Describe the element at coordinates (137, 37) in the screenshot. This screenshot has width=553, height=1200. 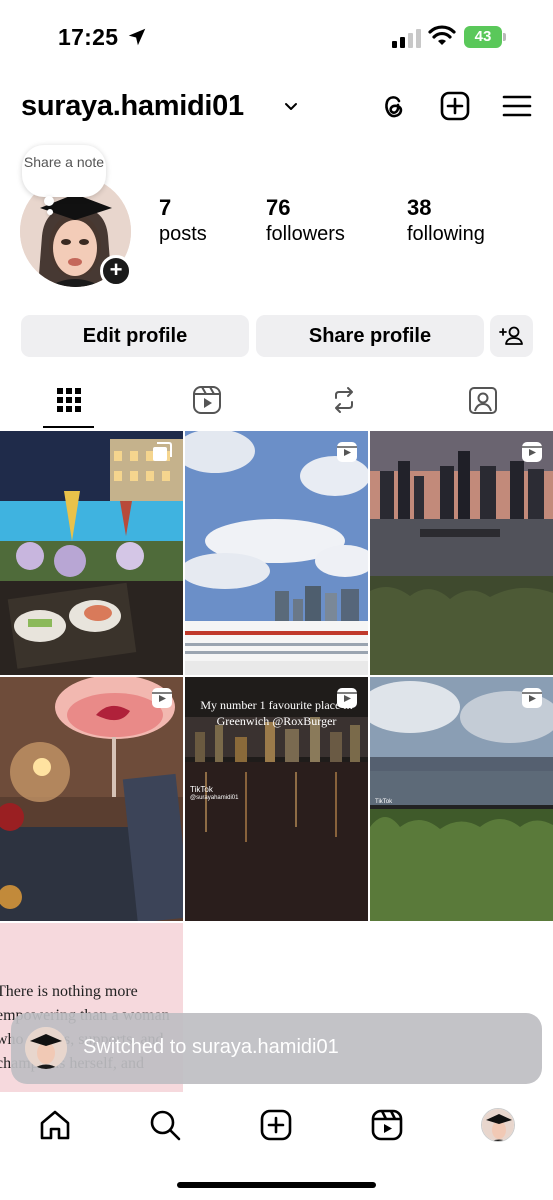
I see `location-arrow-icon` at that location.